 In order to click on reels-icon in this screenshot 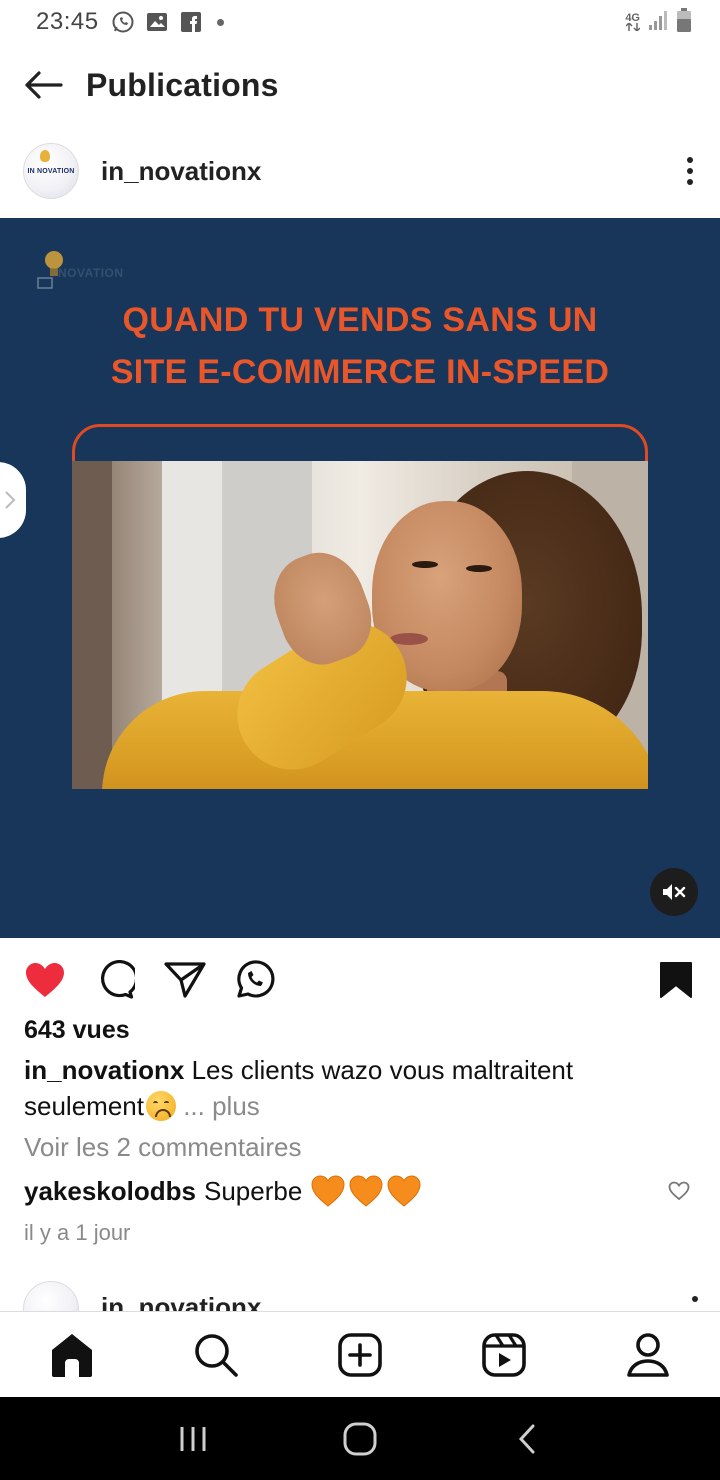, I will do `click(504, 1354)`.